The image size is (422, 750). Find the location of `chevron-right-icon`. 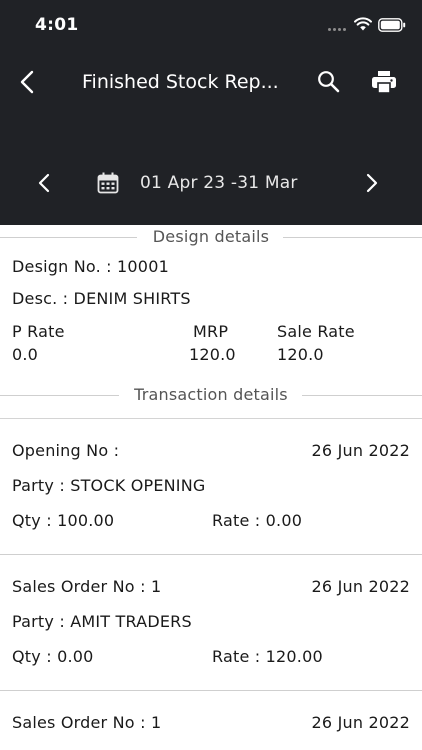

chevron-right-icon is located at coordinates (372, 183).